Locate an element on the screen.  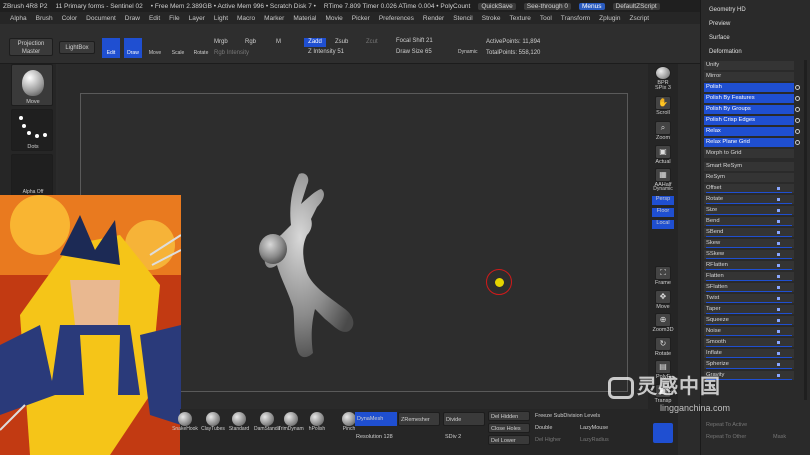
divide-button: Divide is located at coordinates (464, 419).